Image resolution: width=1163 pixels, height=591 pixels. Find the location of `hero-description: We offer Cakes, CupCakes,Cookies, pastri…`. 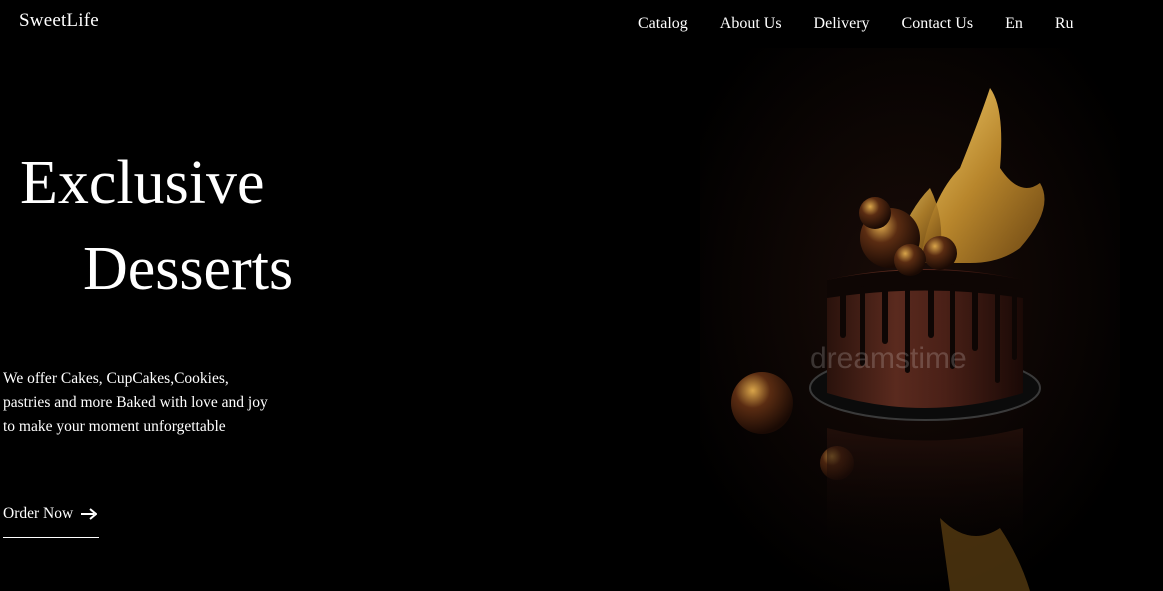

hero-description: We offer Cakes, CupCakes,Cookies, pastri… is located at coordinates (135, 402).